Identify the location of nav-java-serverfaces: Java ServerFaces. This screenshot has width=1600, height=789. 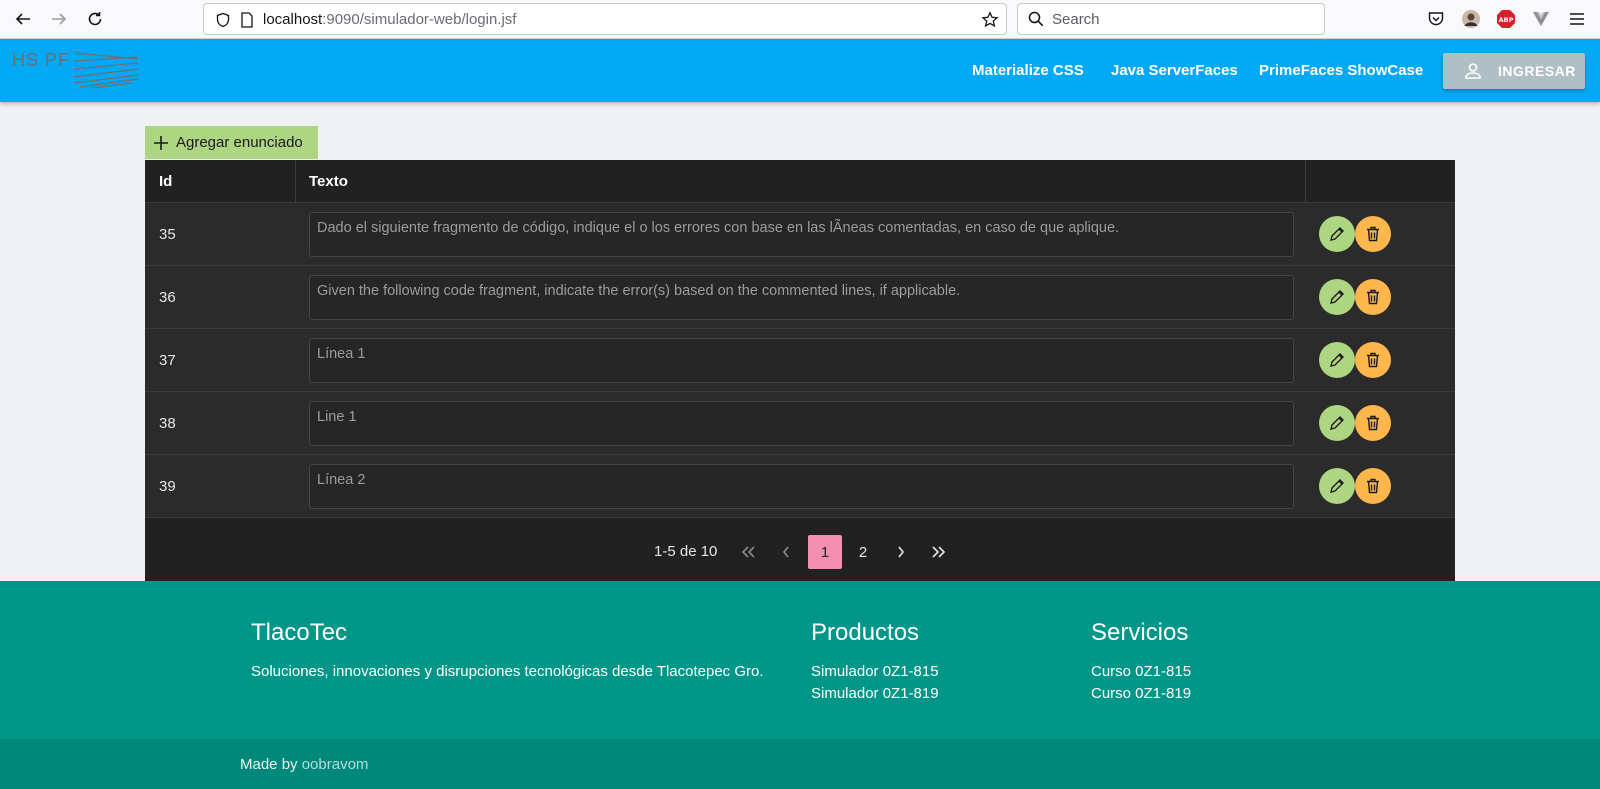
(1174, 70).